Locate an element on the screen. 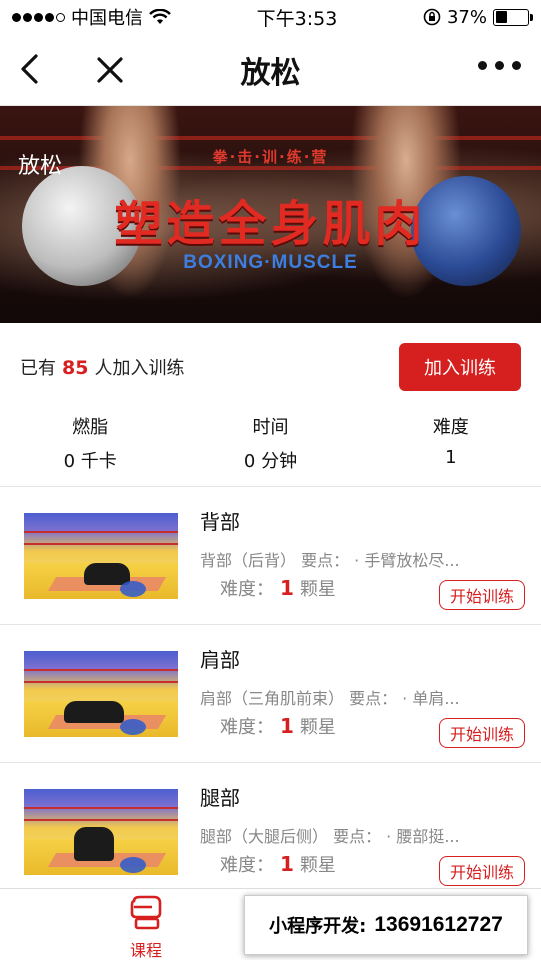  join-prefix: 已有 is located at coordinates (38, 368).